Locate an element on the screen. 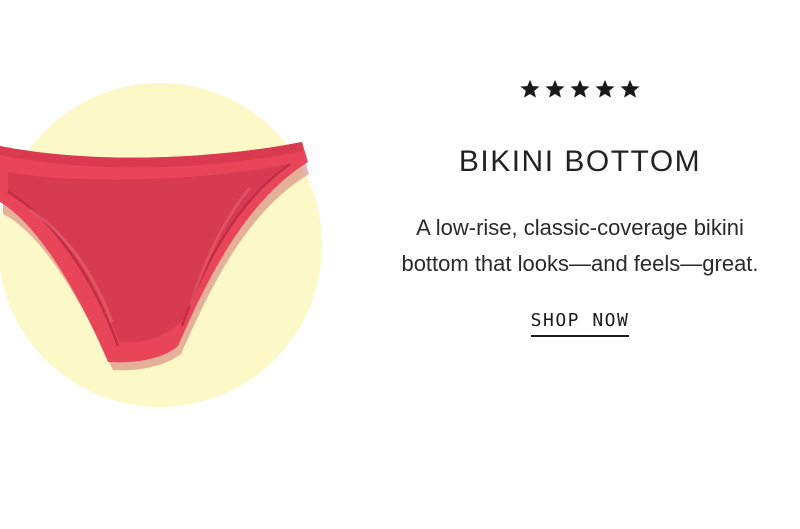 The width and height of the screenshot is (800, 529). product-title: BIKINI BOTTOM is located at coordinates (580, 161).